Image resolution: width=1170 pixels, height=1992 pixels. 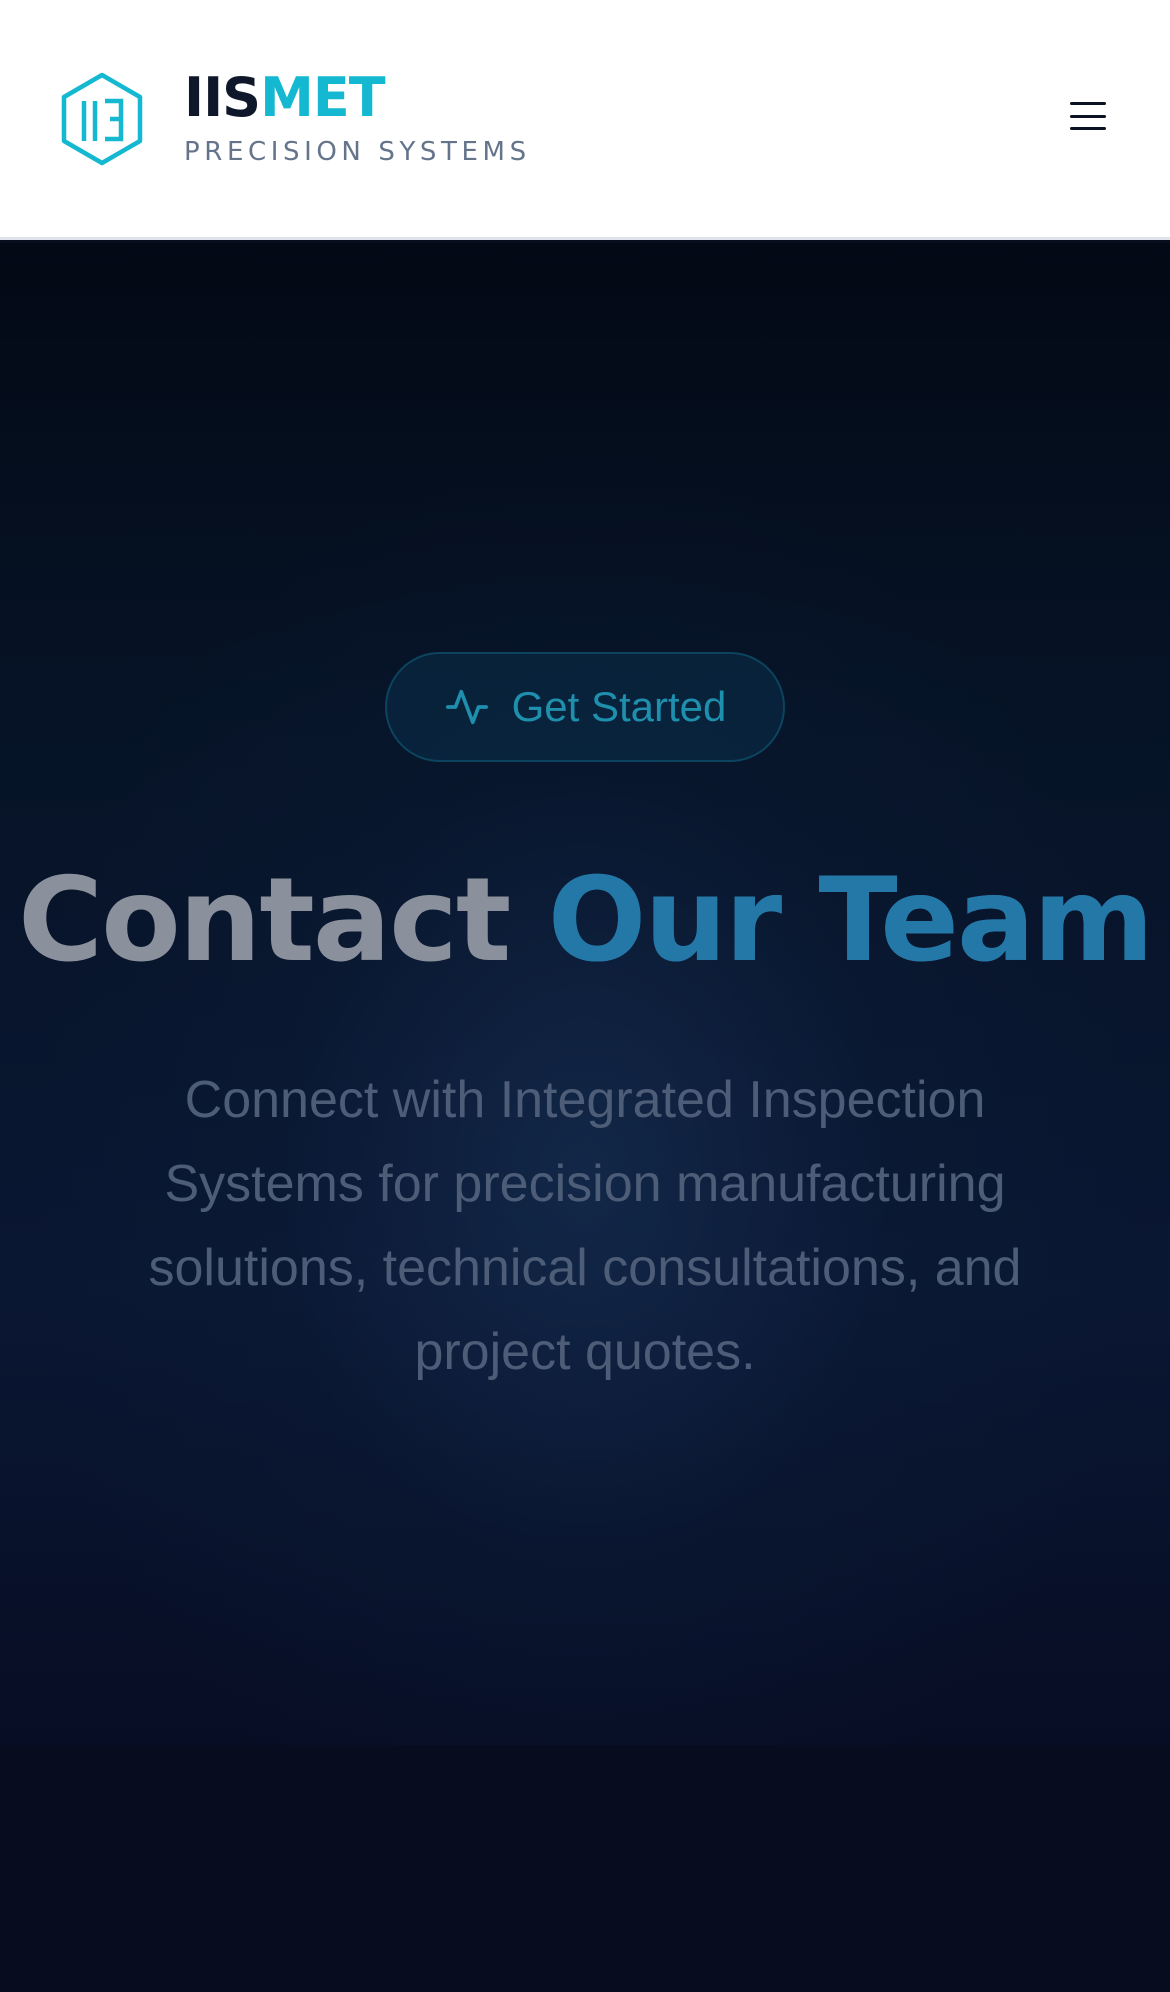 I want to click on page-title: Contact Our Team, so click(x=585, y=921).